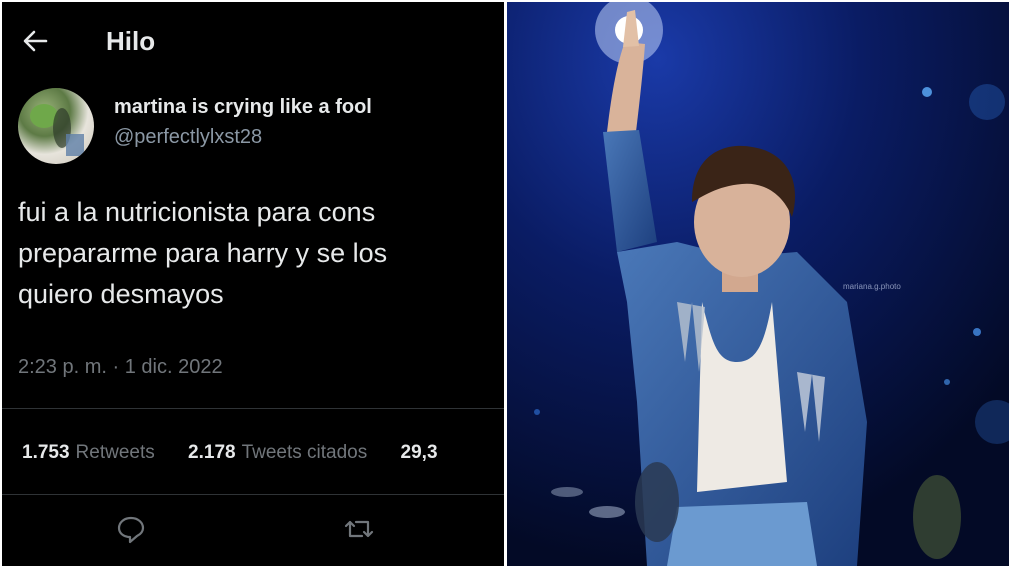 The image size is (1011, 568). I want to click on tweet-stats: 1.753 Retweets 2.178 Tweets citados 29,3, so click(247, 453).